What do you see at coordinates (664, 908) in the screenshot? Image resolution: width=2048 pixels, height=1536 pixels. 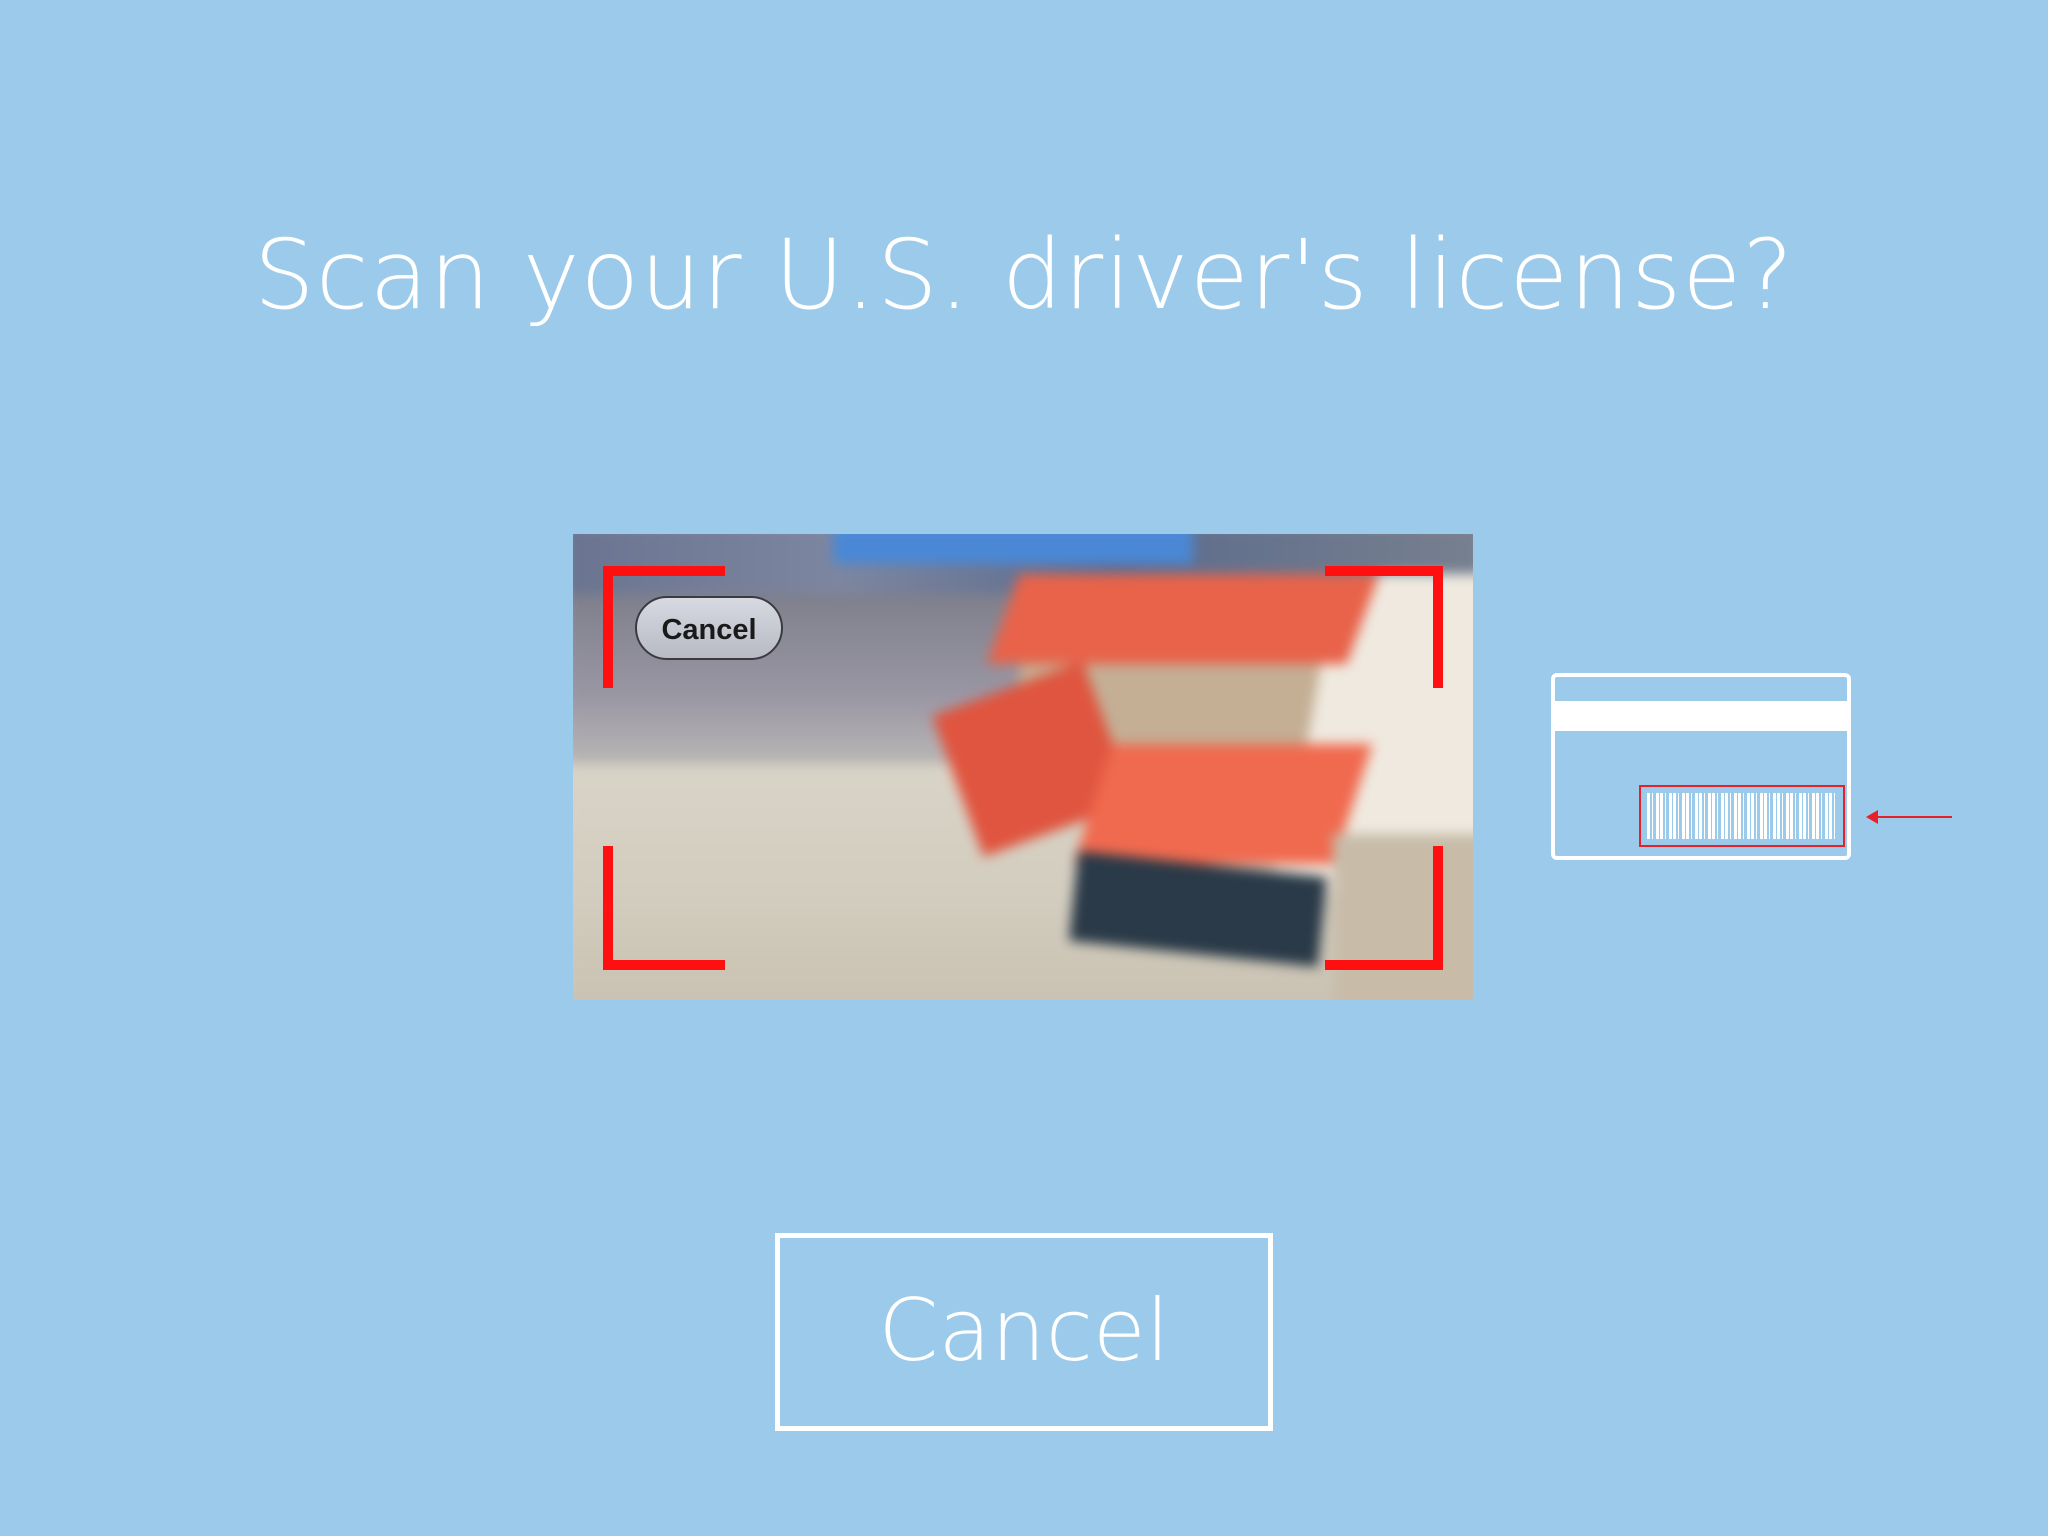 I see `scan-frame-corner-bottom-left` at bounding box center [664, 908].